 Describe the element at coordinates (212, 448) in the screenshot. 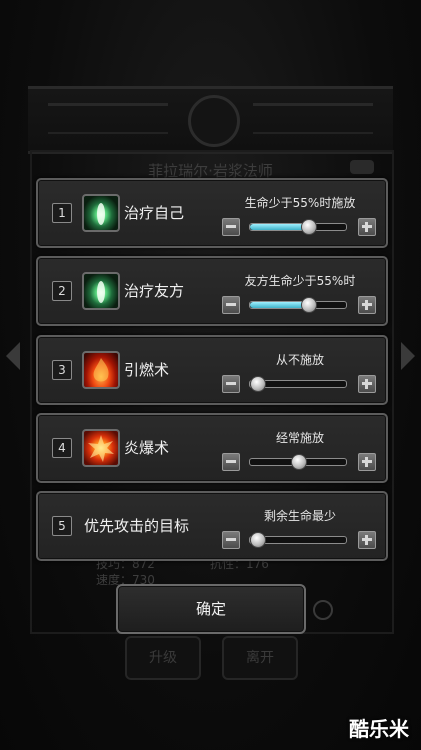

I see `ai-rule-panel-4: 4 炎爆术 经常施放` at that location.